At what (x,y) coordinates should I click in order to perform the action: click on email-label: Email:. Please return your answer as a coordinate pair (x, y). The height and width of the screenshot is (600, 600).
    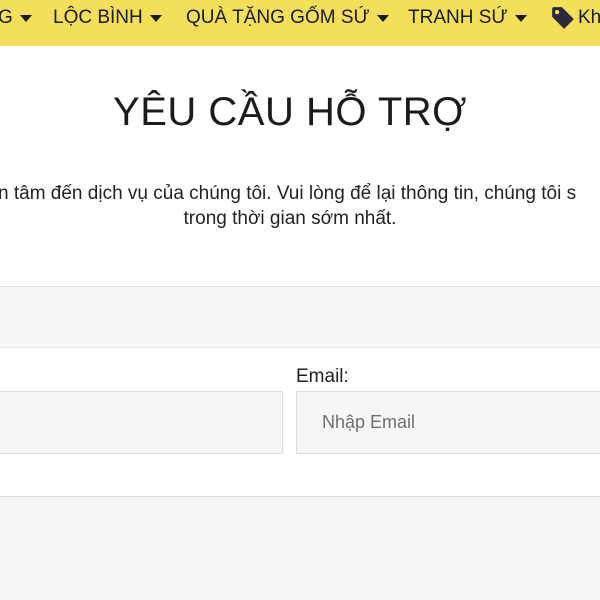
    Looking at the image, I should click on (322, 376).